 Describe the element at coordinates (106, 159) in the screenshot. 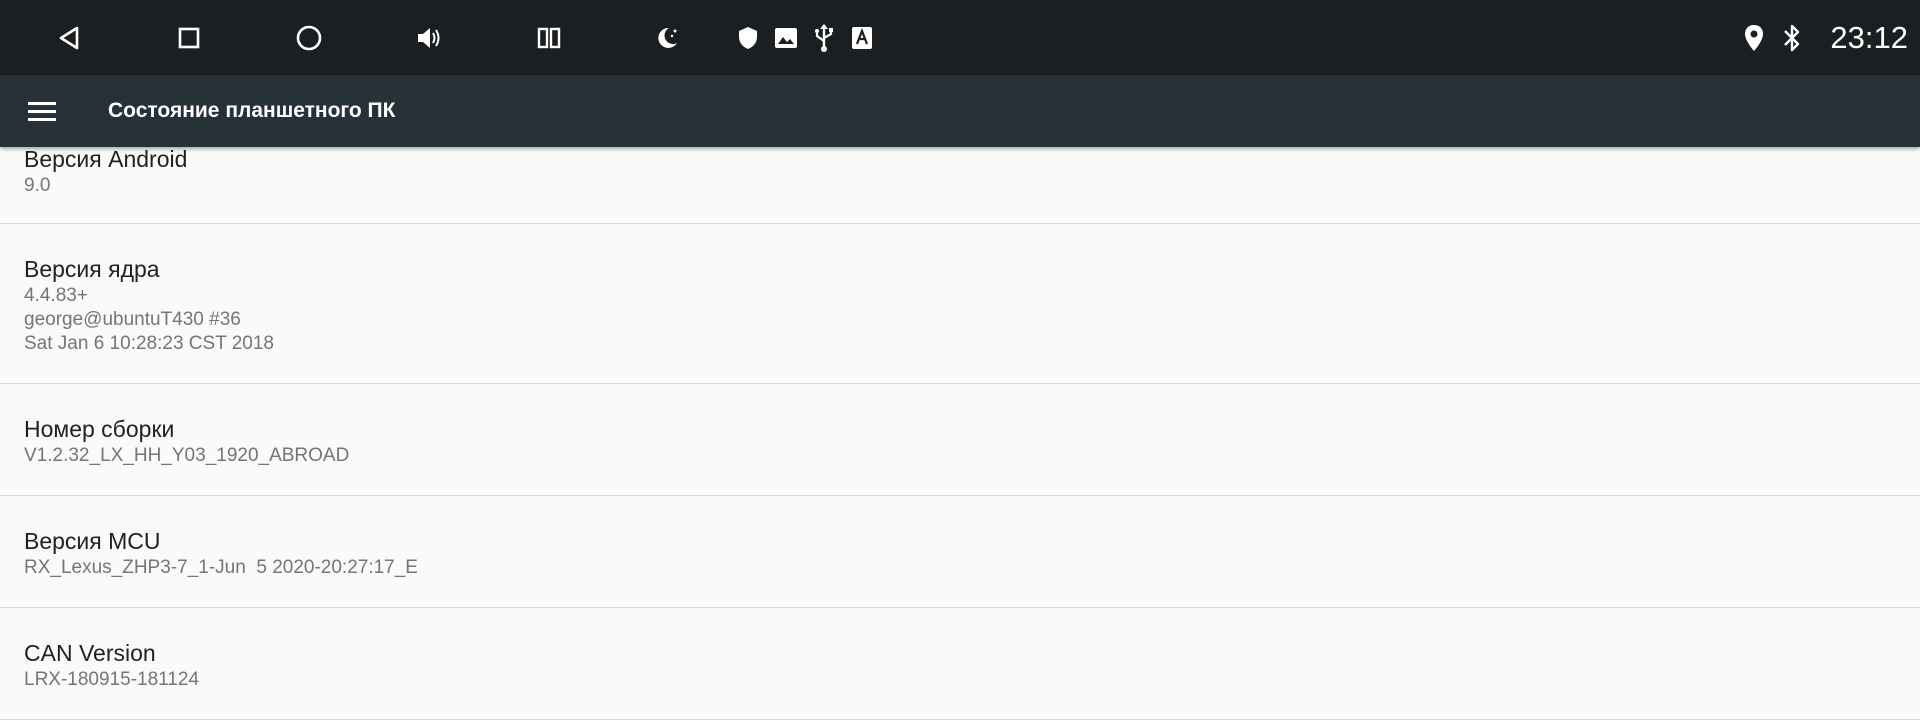

I see `item-title: Версия Android` at that location.